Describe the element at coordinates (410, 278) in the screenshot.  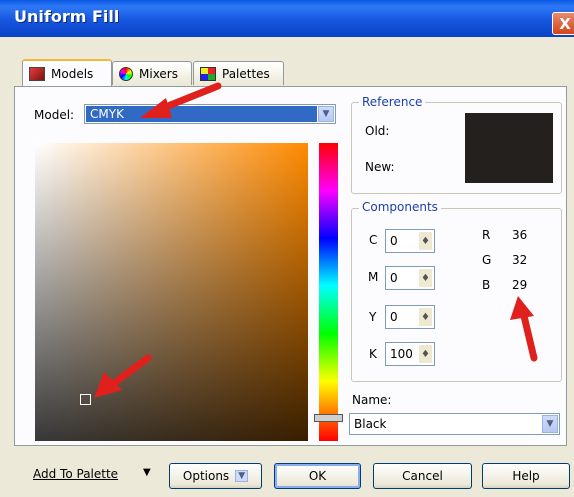
I see `magenta-input: 0 ♦` at that location.